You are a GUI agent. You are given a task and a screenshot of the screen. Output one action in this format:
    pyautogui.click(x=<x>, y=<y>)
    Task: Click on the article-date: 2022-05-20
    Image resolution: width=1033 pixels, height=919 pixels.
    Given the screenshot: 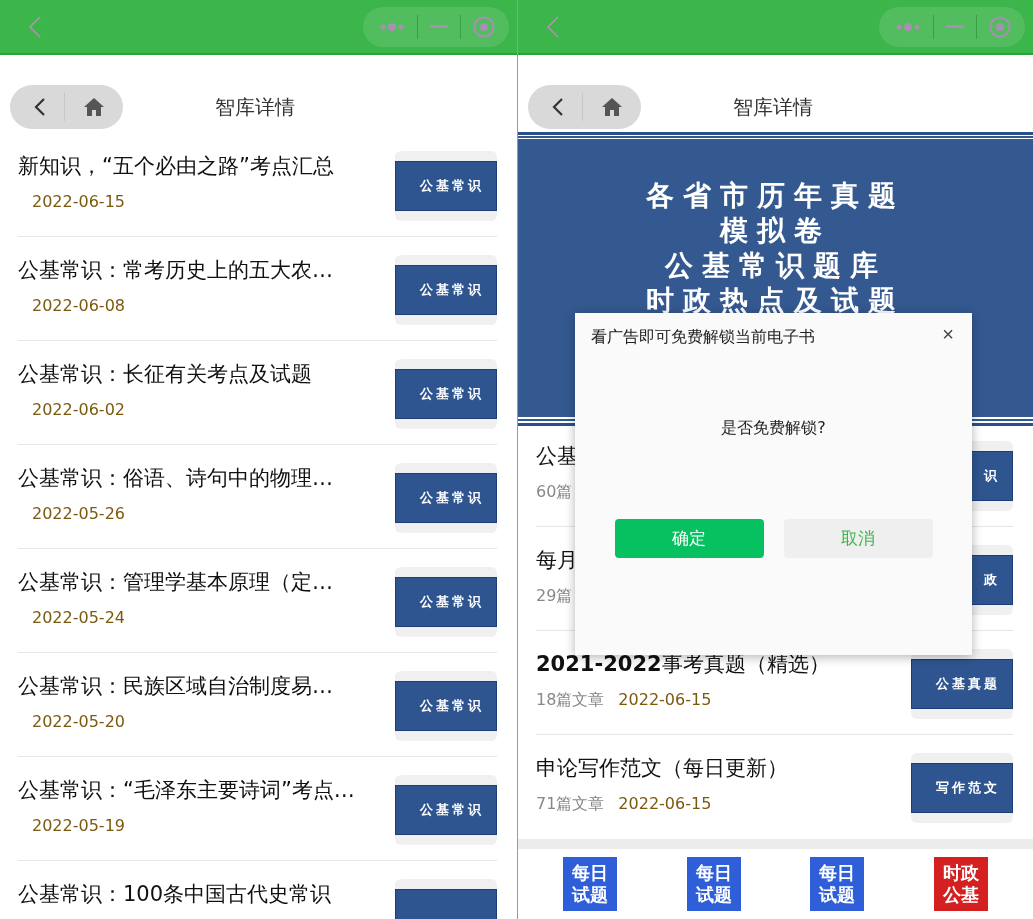 What is the action you would take?
    pyautogui.click(x=78, y=721)
    